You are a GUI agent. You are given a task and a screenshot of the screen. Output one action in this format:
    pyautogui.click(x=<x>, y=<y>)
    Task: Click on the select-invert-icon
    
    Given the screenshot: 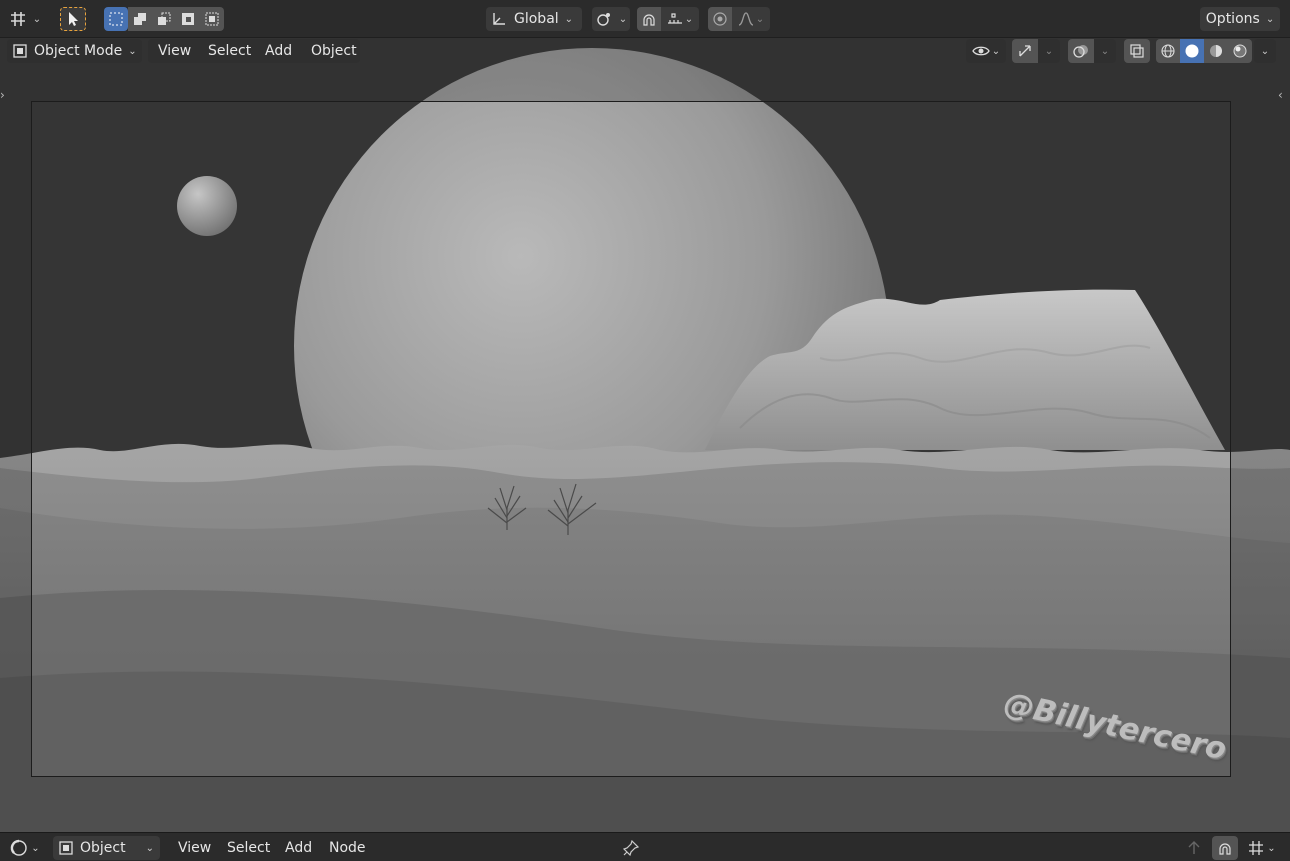 What is the action you would take?
    pyautogui.click(x=188, y=19)
    